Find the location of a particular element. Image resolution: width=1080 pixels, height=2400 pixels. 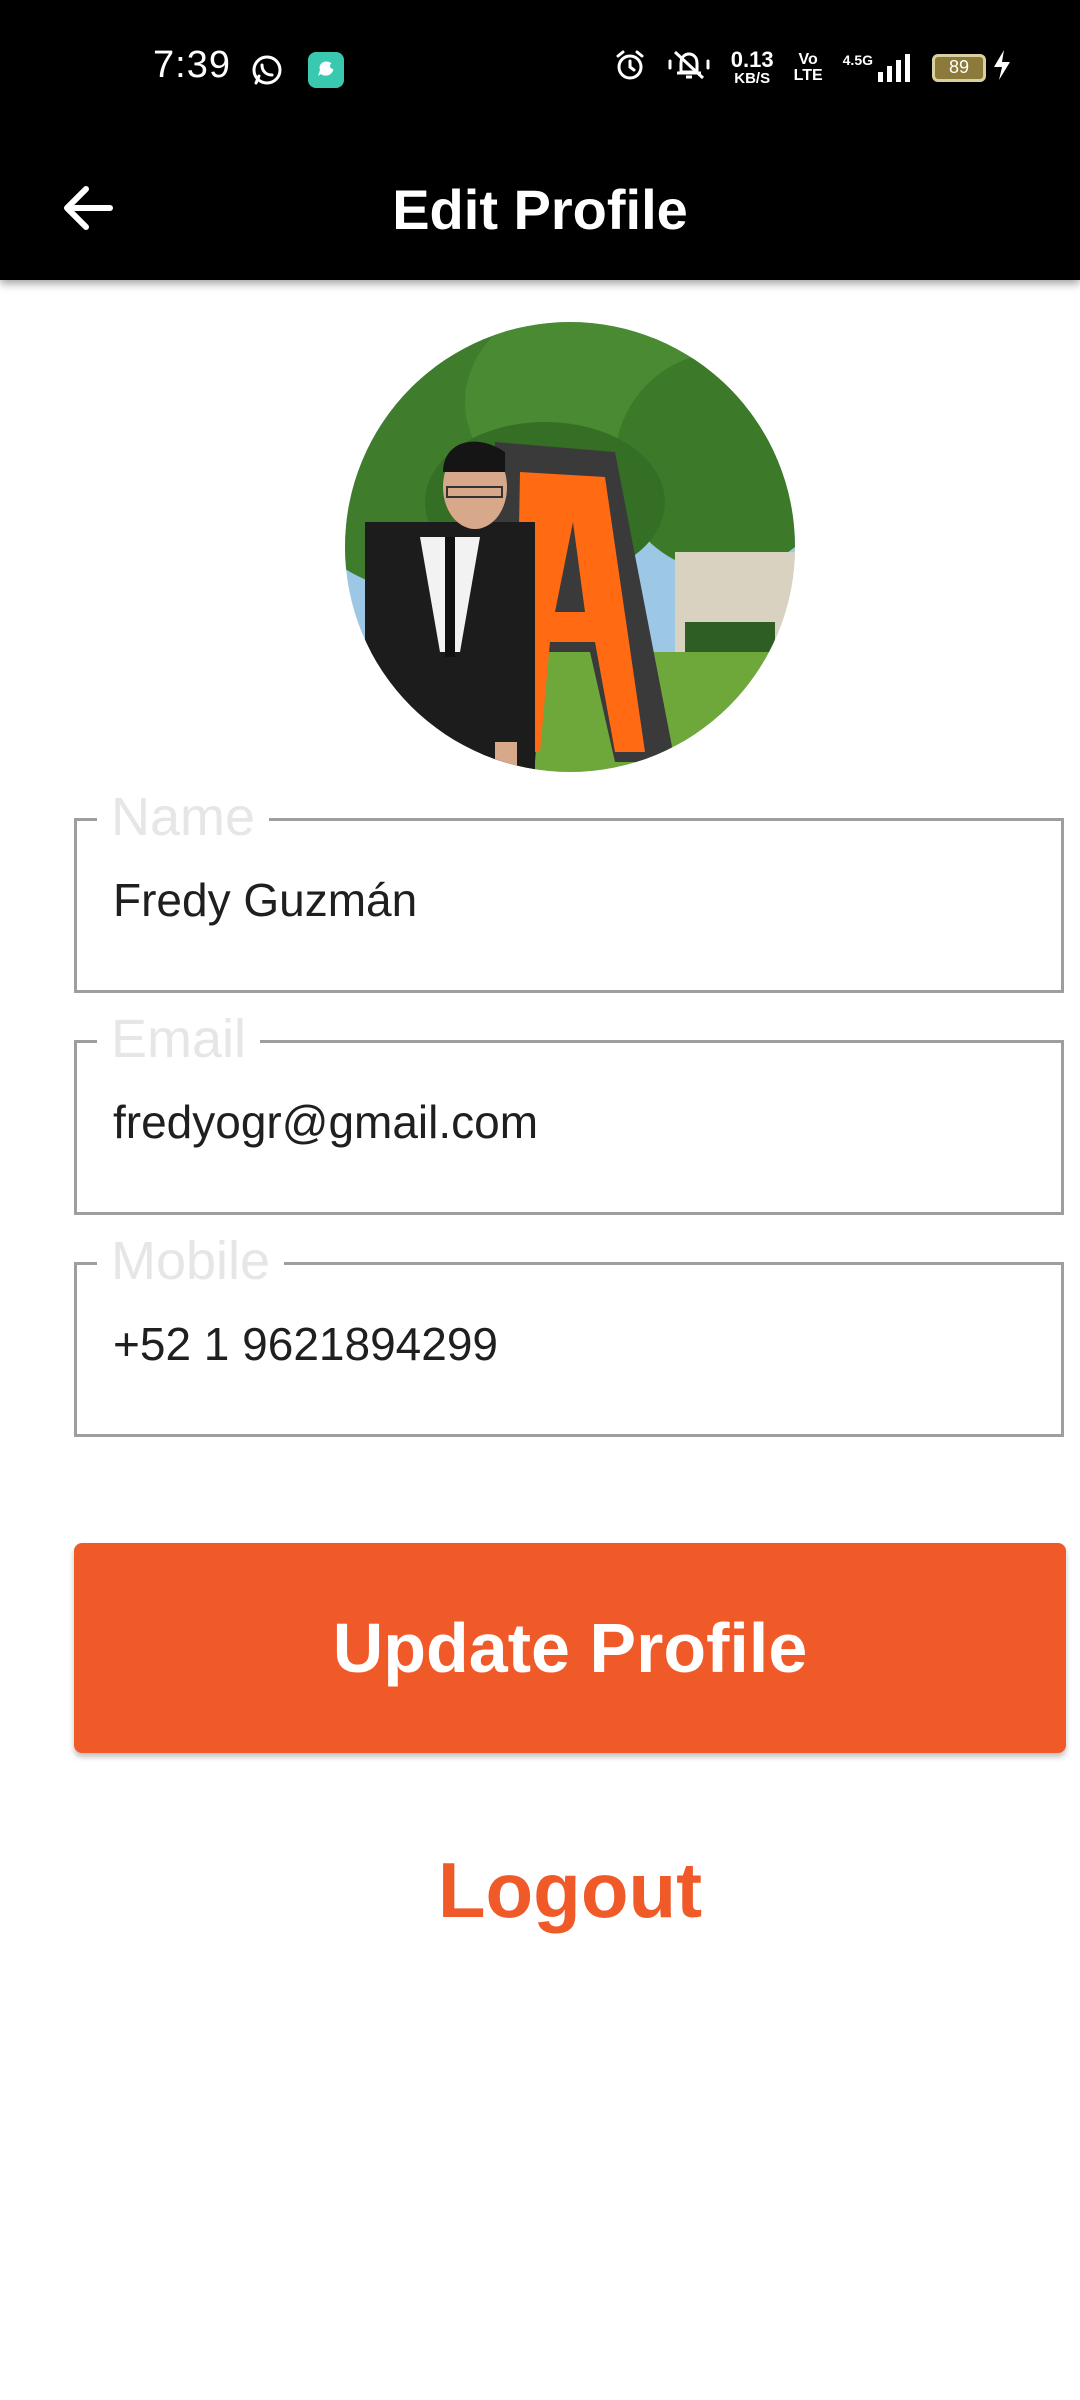

page-title: Edit Profile is located at coordinates (540, 209).